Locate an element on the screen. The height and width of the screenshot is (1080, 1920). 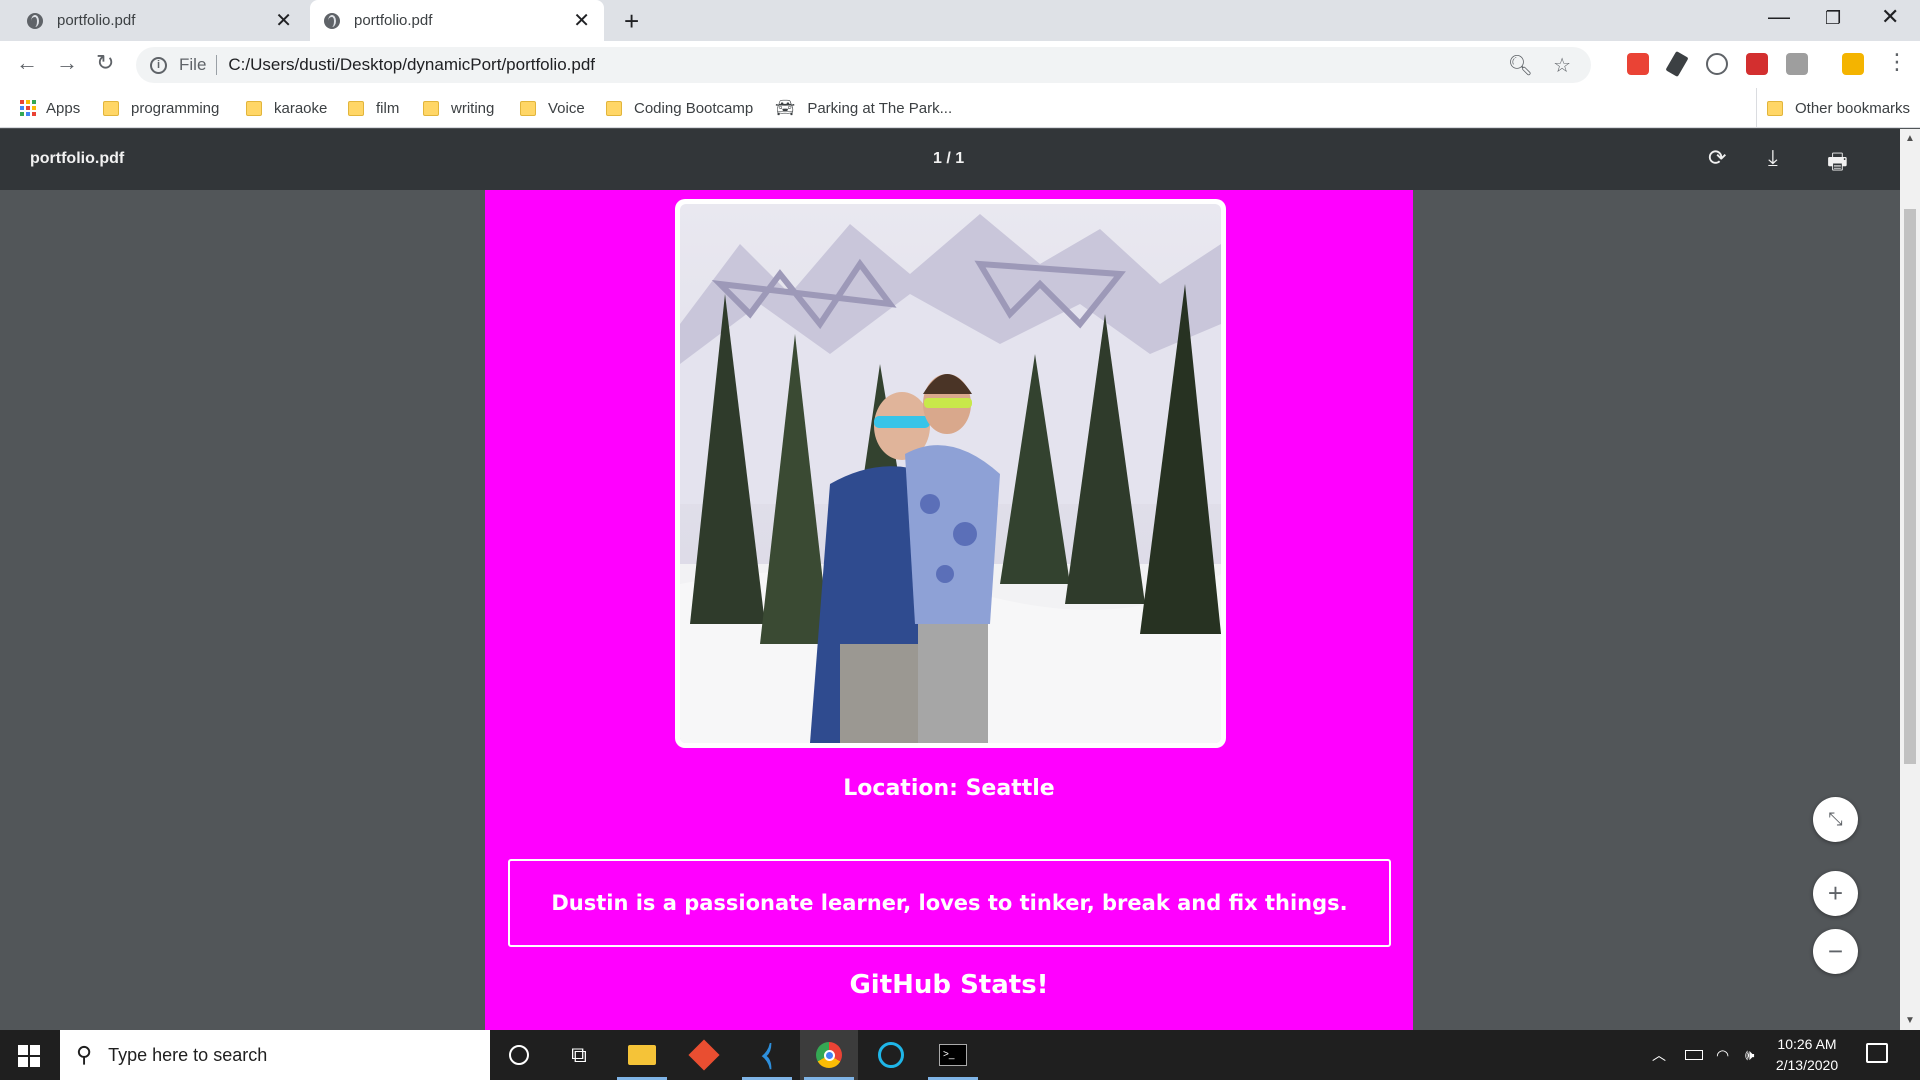
profile-photo-frame is located at coordinates (950, 473).